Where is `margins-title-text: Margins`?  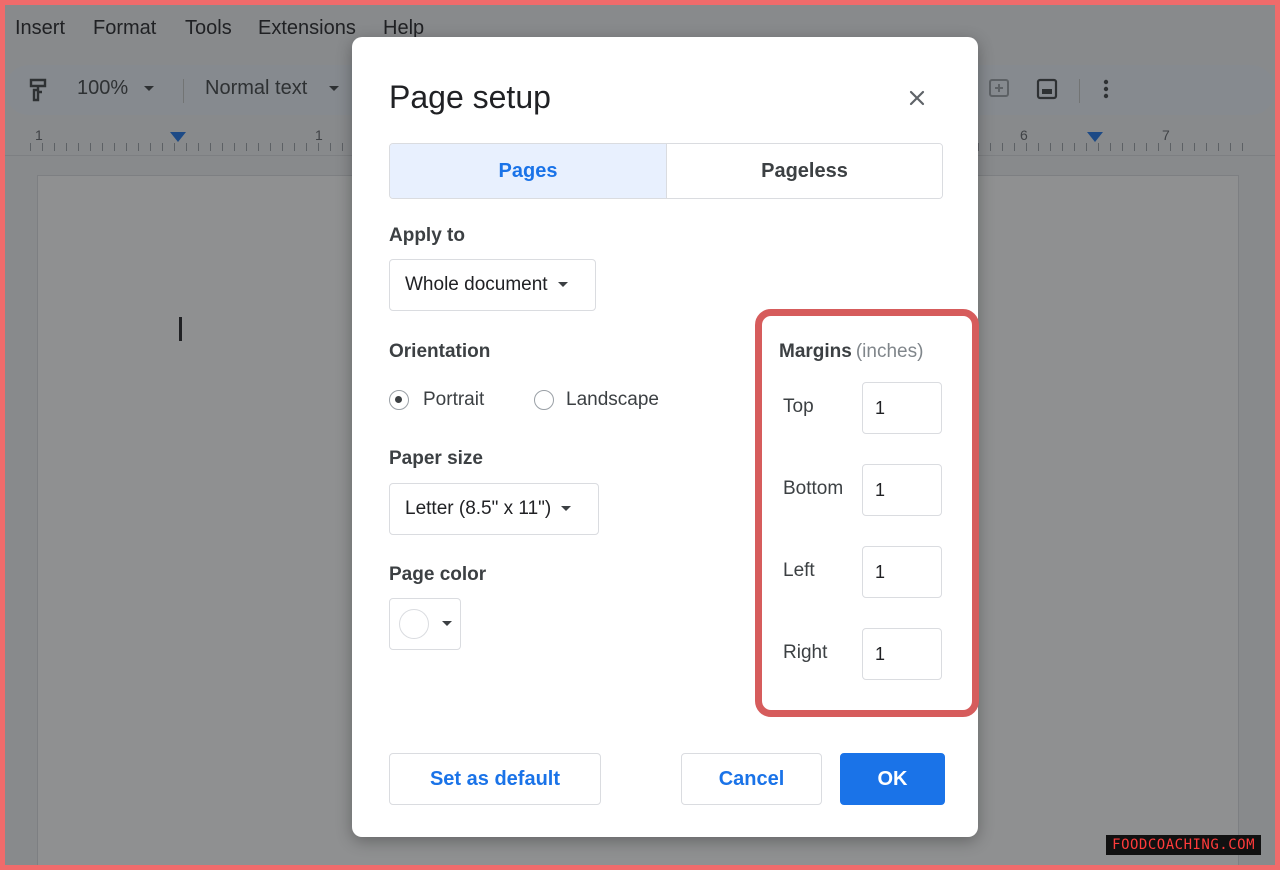 margins-title-text: Margins is located at coordinates (815, 351).